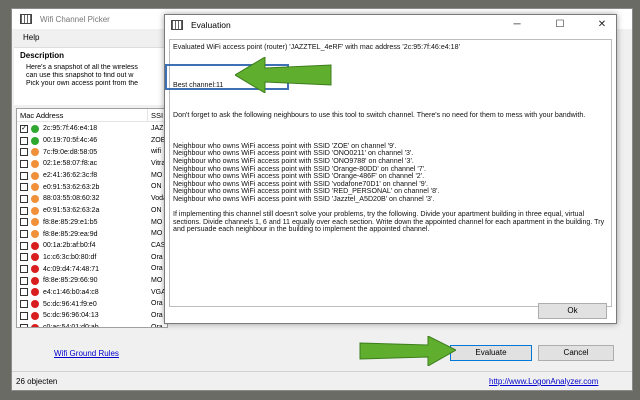  Describe the element at coordinates (70, 257) in the screenshot. I see `mac-address: 1c:c6:3c:b0:80:df` at that location.